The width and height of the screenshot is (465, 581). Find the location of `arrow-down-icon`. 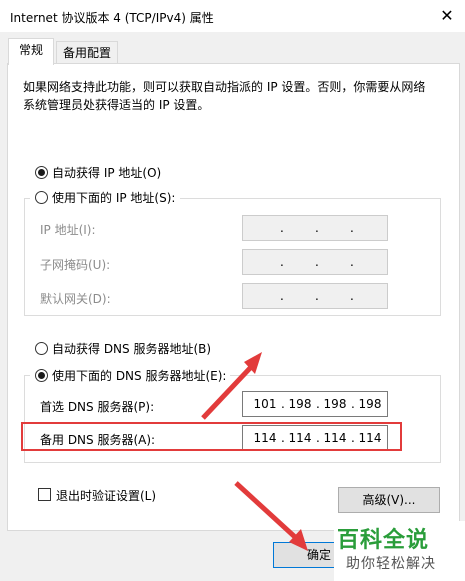

arrow-down-icon is located at coordinates (271, 516).